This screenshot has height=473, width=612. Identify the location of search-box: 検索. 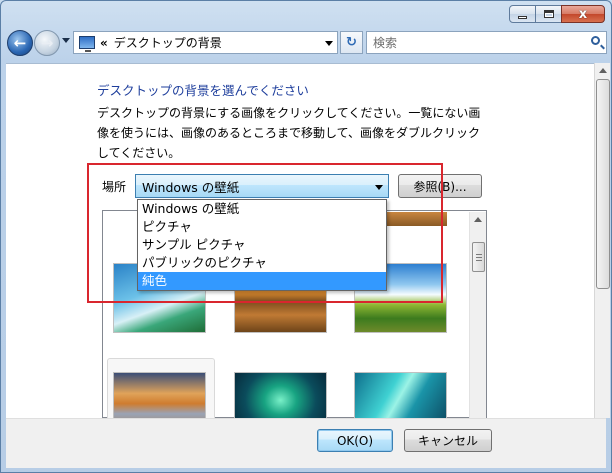
(486, 42).